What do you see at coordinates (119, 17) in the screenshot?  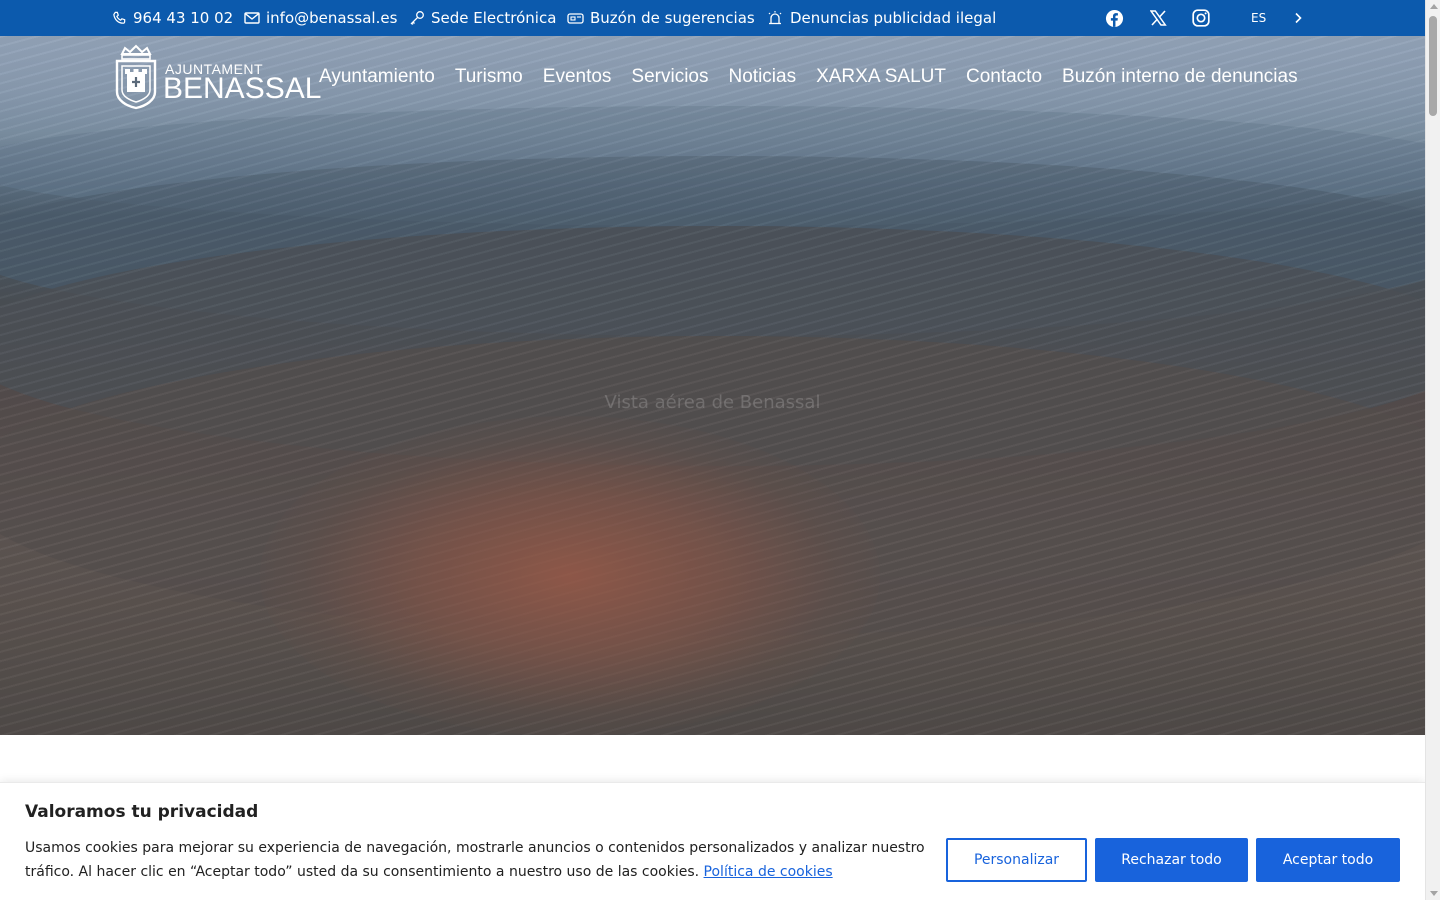 I see `phone-icon` at bounding box center [119, 17].